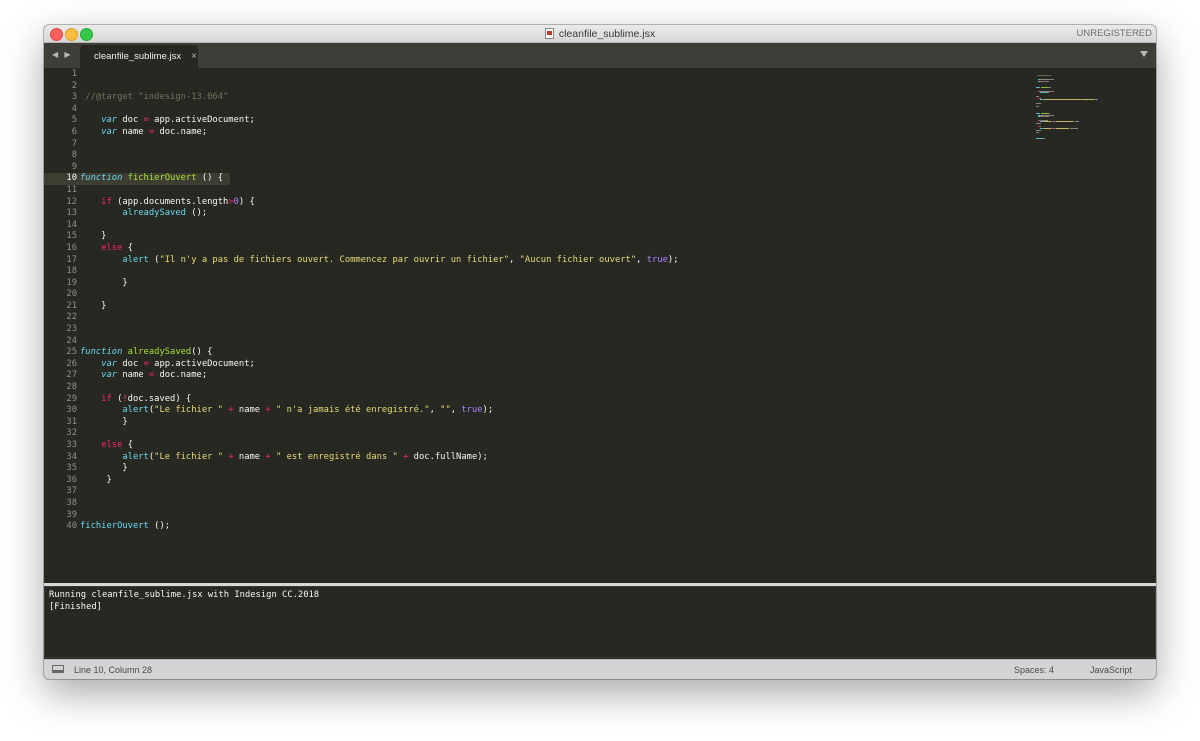 This screenshot has width=1200, height=741. I want to click on code-line: if (!doc.saved) {, so click(553, 400).